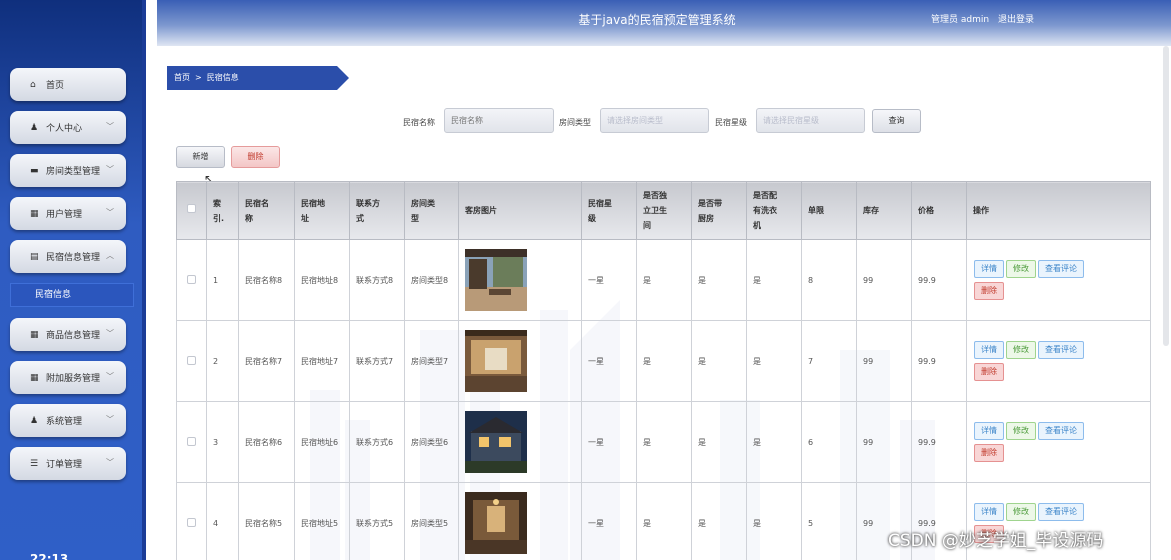  Describe the element at coordinates (73, 379) in the screenshot. I see `sidebar-item-label: 附加服务管理` at that location.